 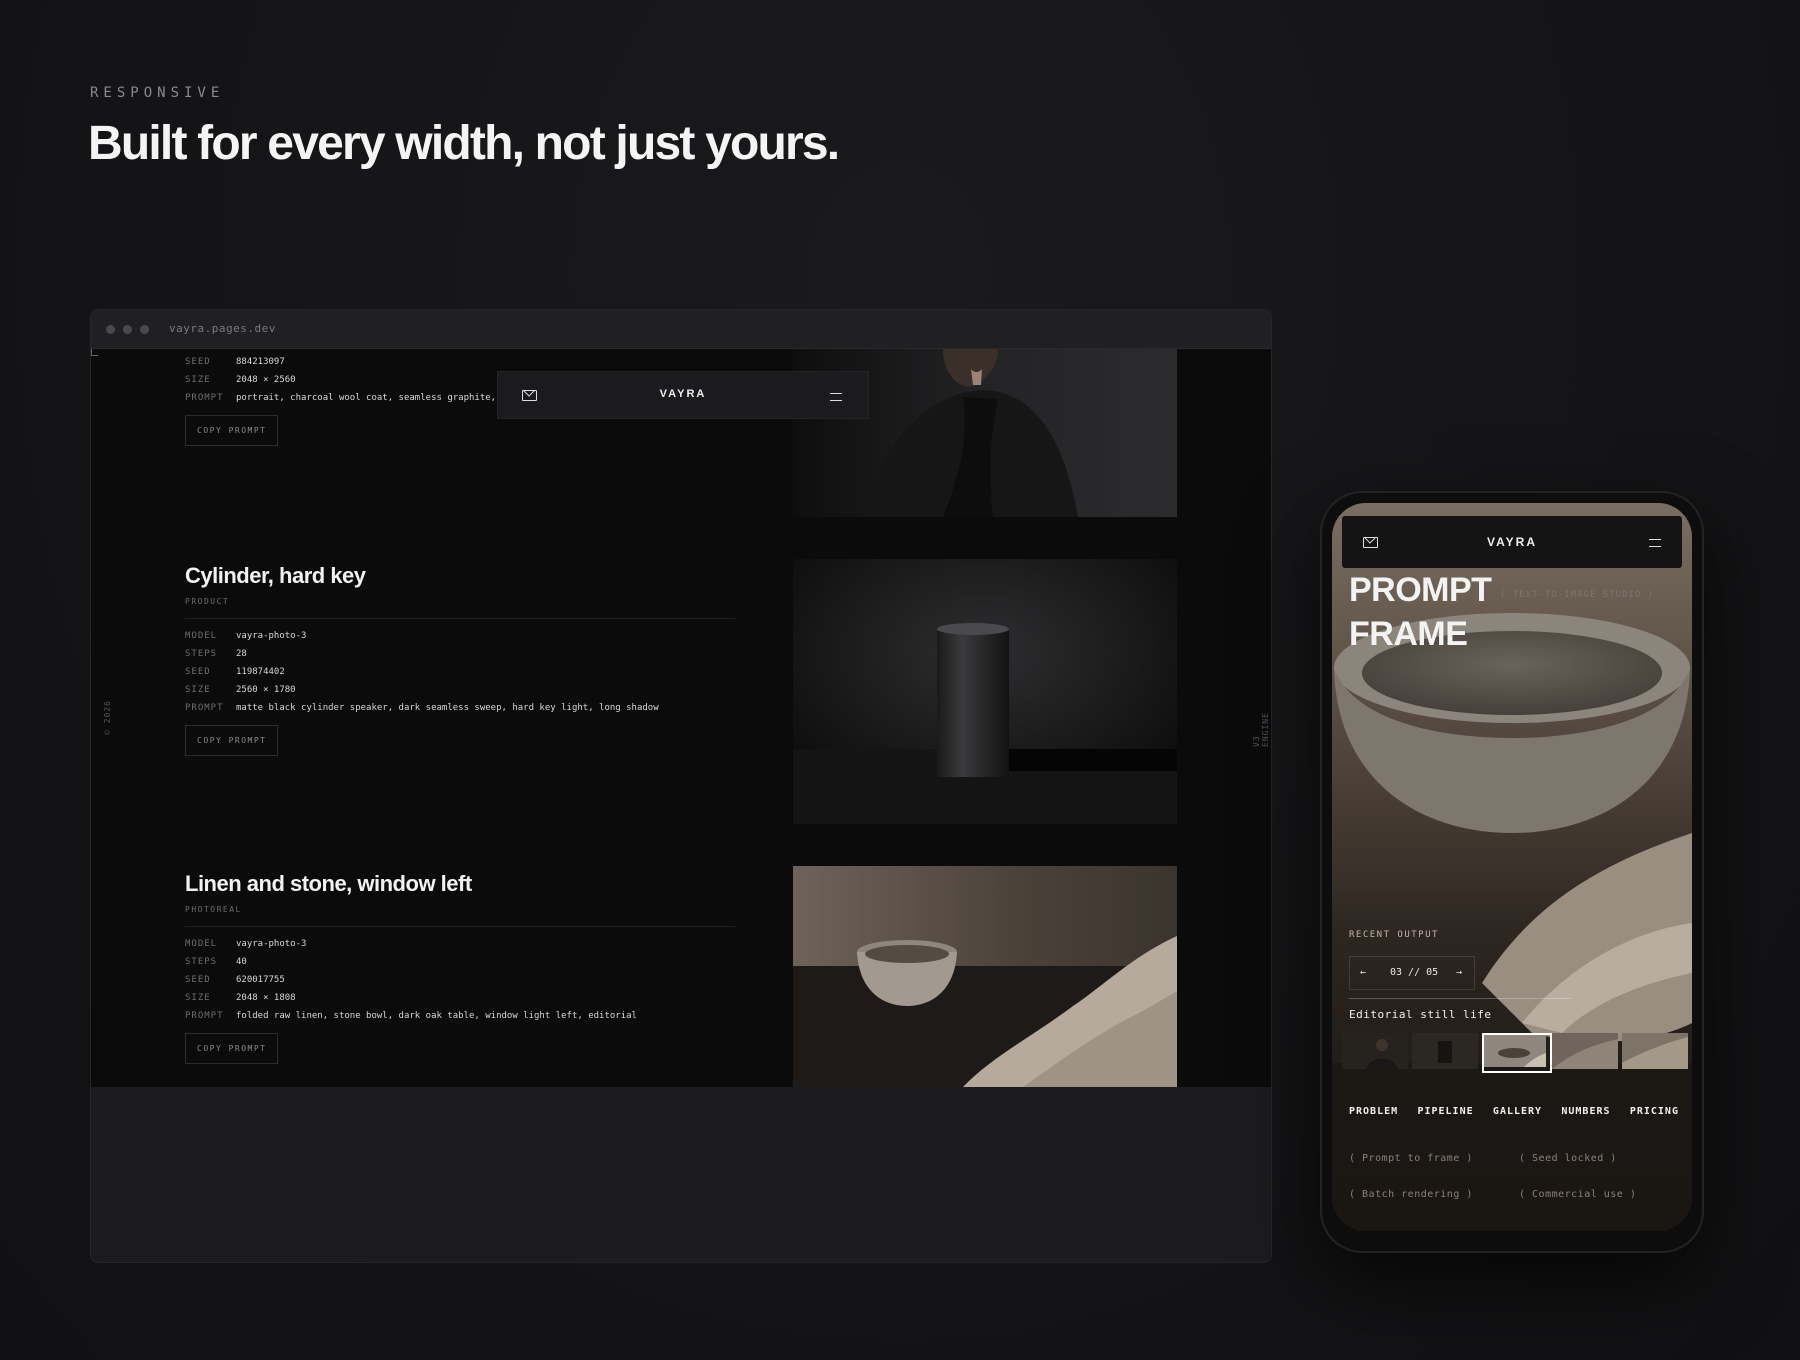 I want to click on spec-value: 2048 × 2560, so click(x=266, y=380).